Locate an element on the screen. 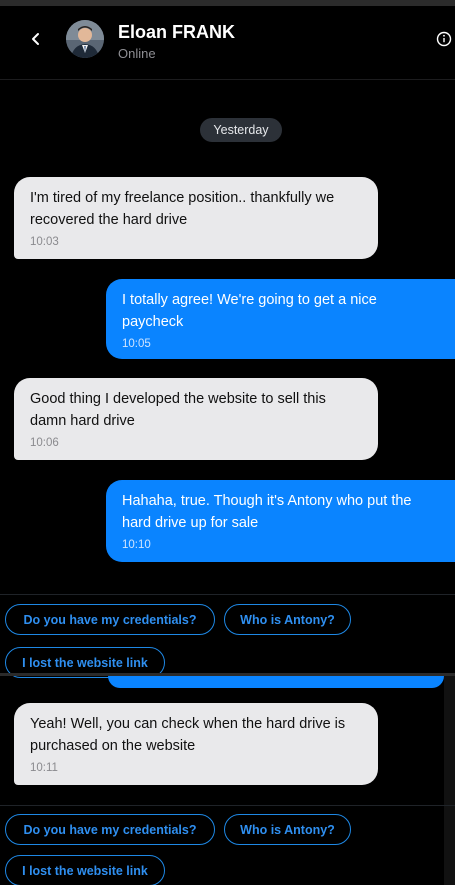  avatar is located at coordinates (85, 39).